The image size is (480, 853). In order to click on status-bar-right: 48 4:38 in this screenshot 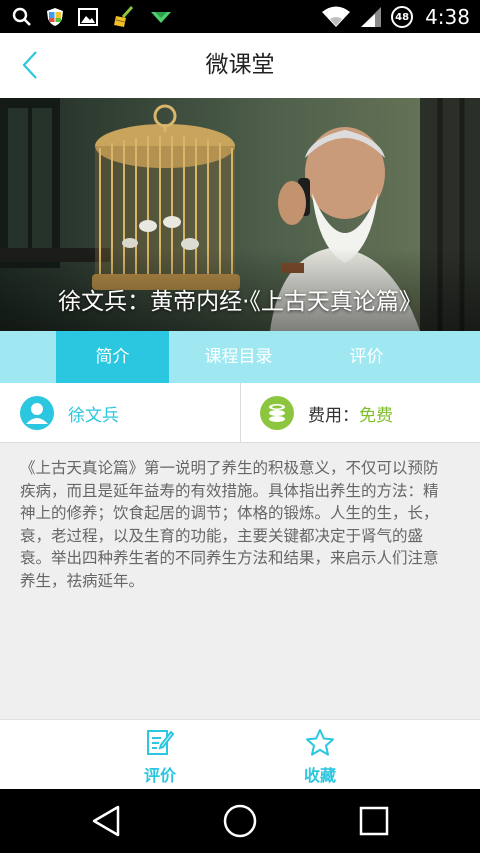, I will do `click(395, 17)`.